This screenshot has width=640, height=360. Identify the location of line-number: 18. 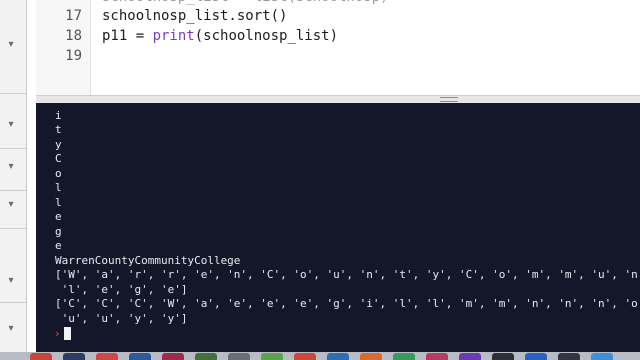
(73, 36).